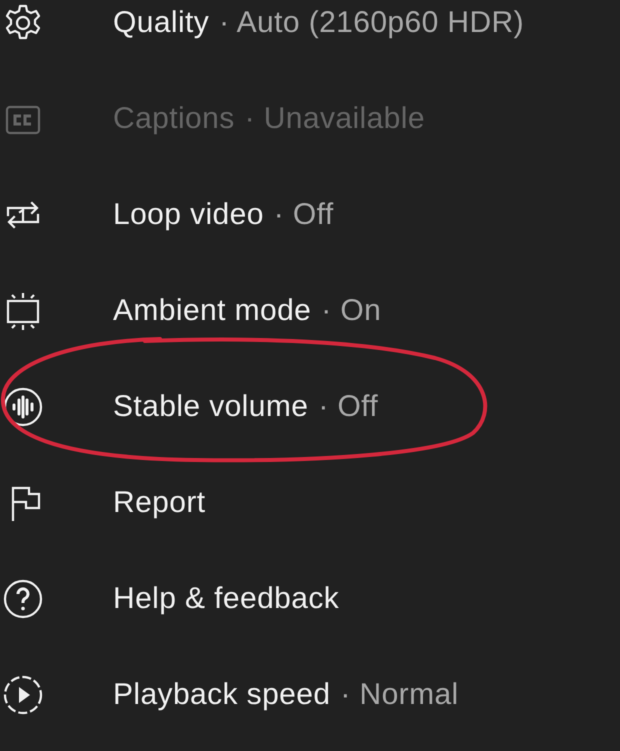 The image size is (620, 751). What do you see at coordinates (399, 695) in the screenshot?
I see `menu-item-value: · Normal` at bounding box center [399, 695].